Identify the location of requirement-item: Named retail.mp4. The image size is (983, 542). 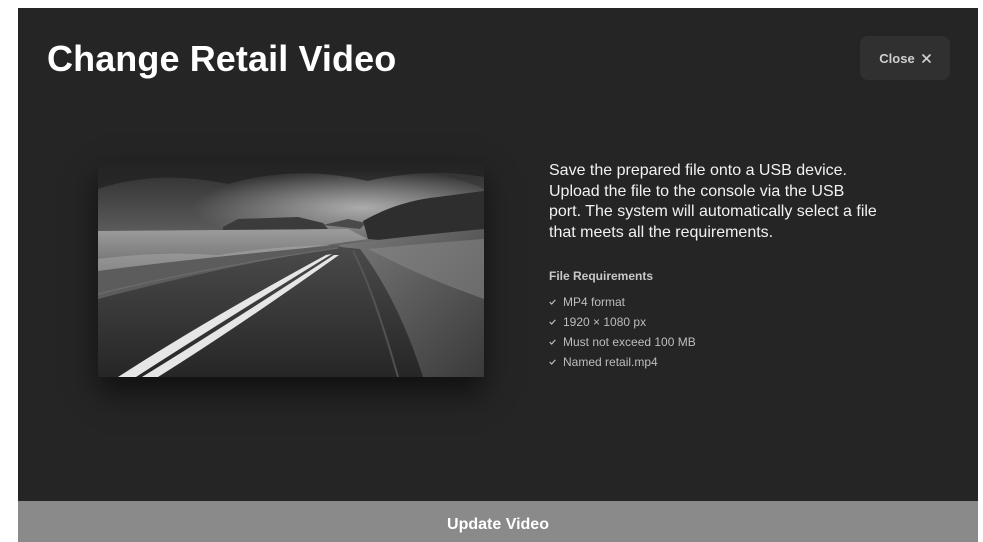
(622, 362).